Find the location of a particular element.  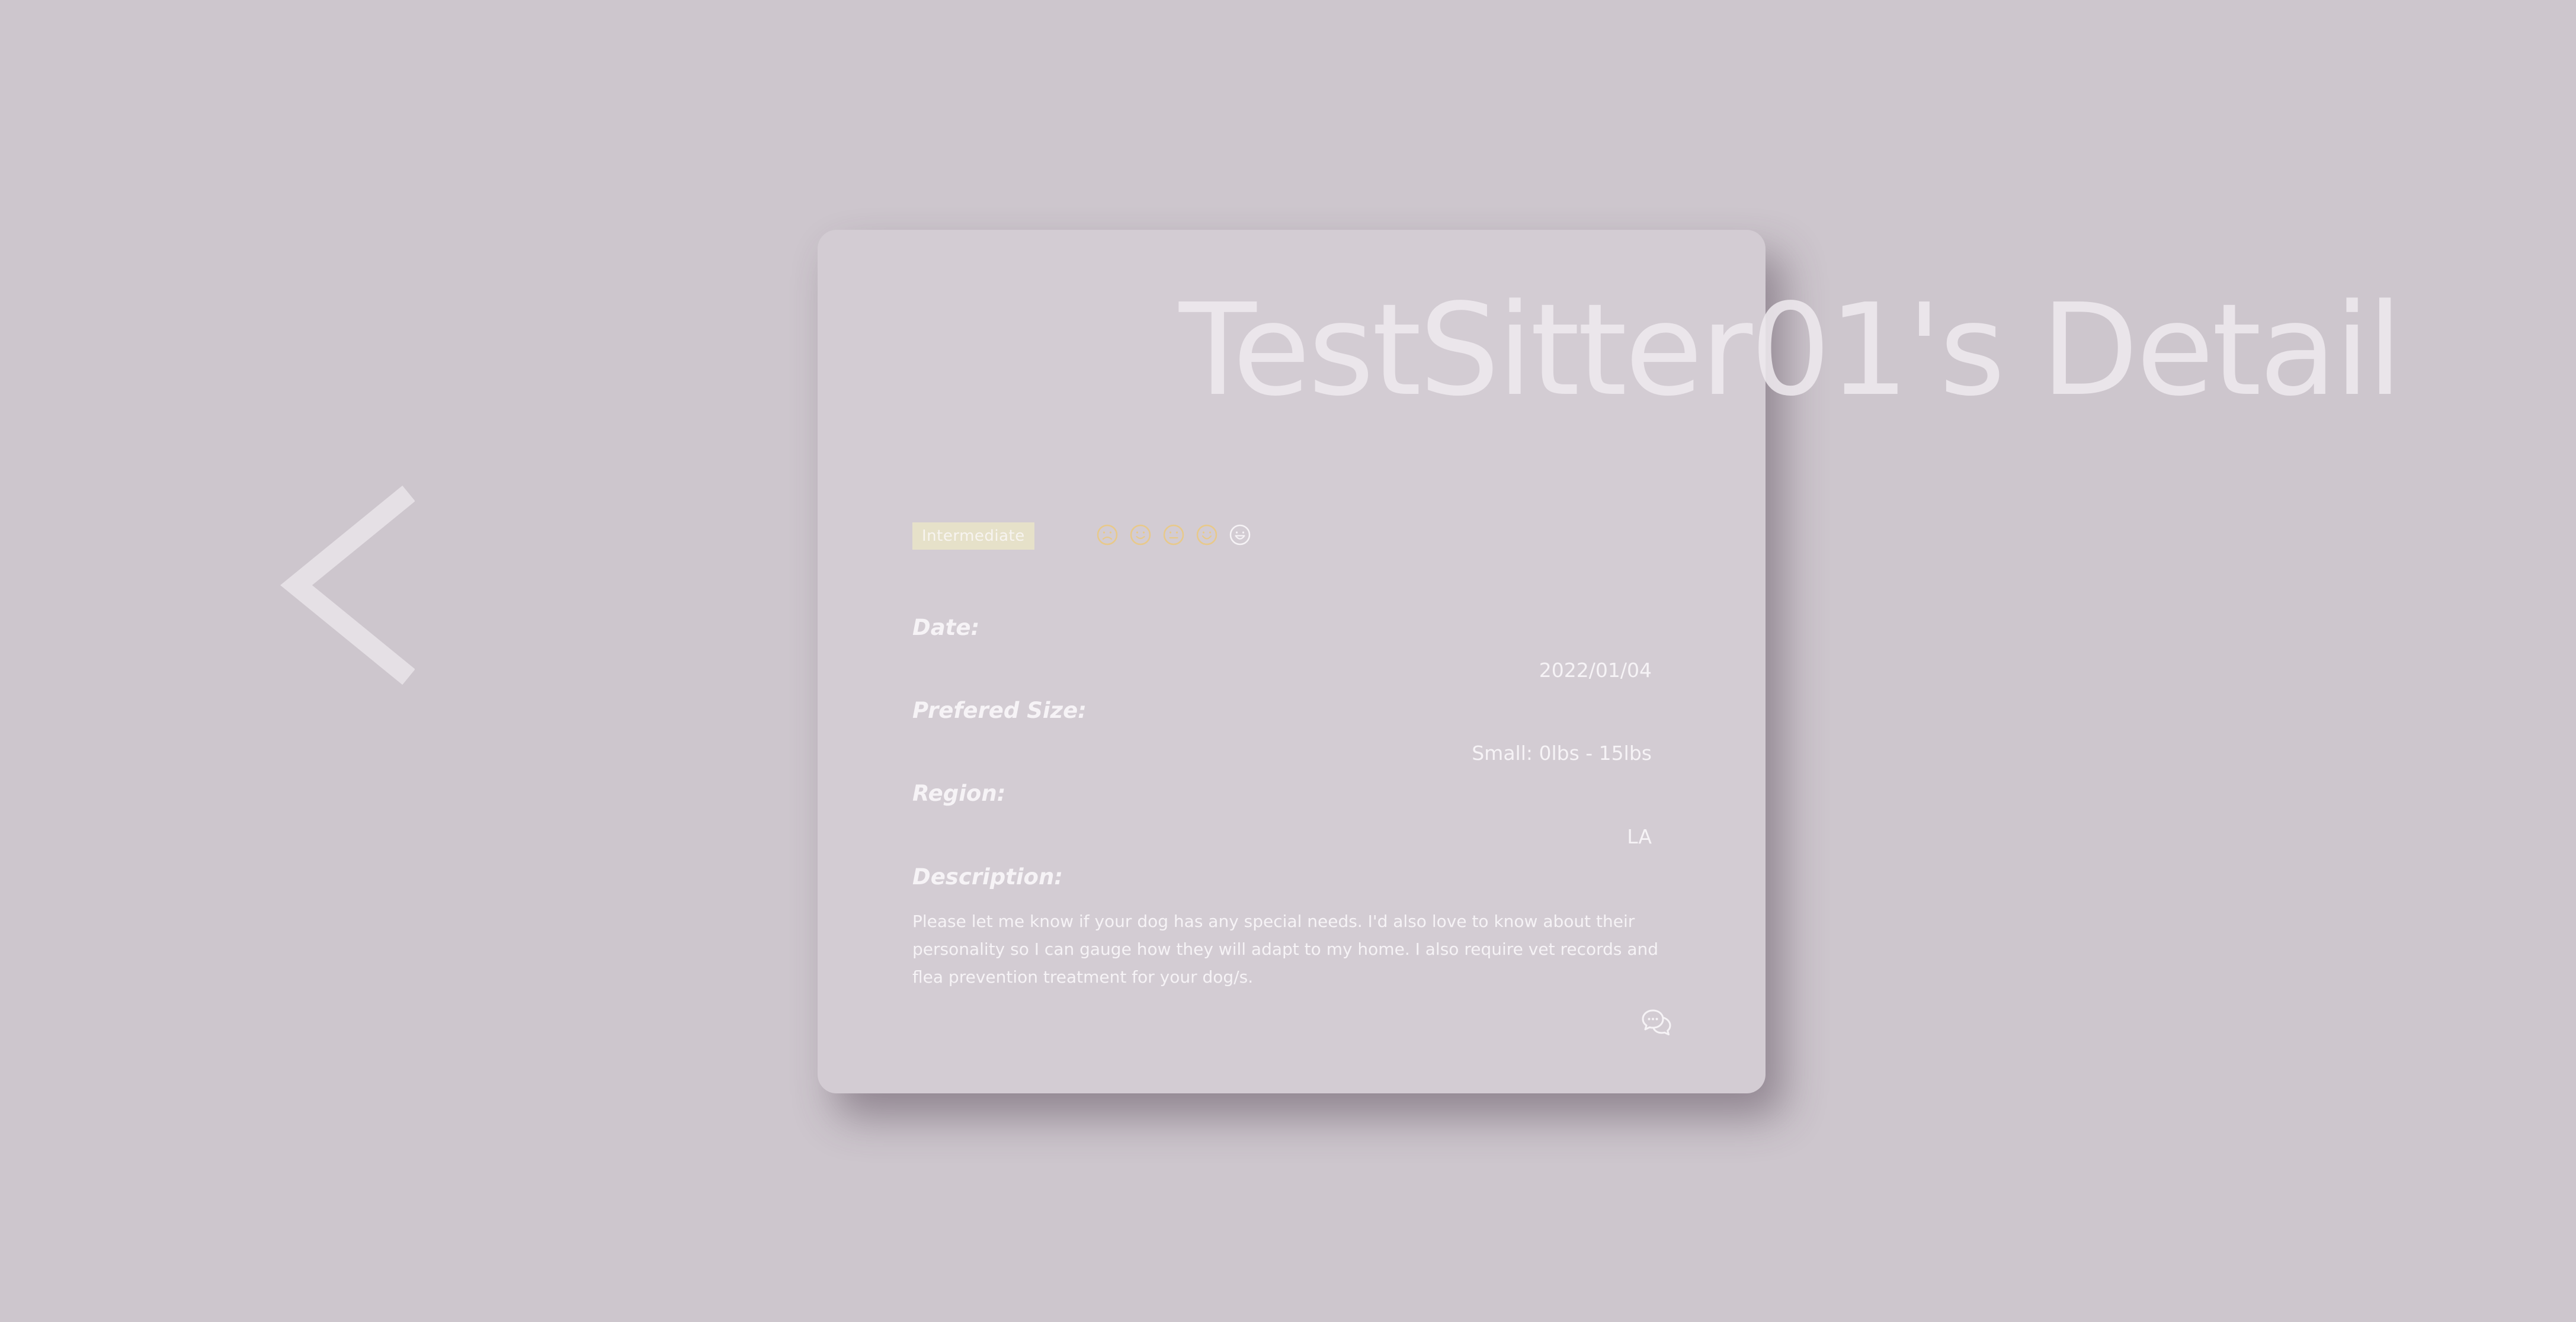

smile-face-icon is located at coordinates (1140, 535).